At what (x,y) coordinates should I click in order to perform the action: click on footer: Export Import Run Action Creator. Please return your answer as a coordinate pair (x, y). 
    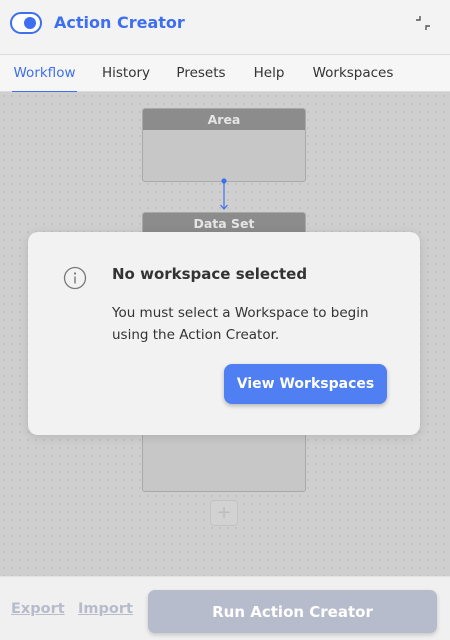
    Looking at the image, I should click on (225, 608).